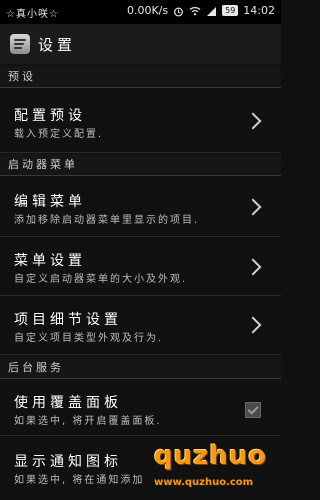  What do you see at coordinates (140, 408) in the screenshot?
I see `pref-item-use-overlay-panel: 使用覆盖面板 如果选中, 将开启覆盖面板.` at bounding box center [140, 408].